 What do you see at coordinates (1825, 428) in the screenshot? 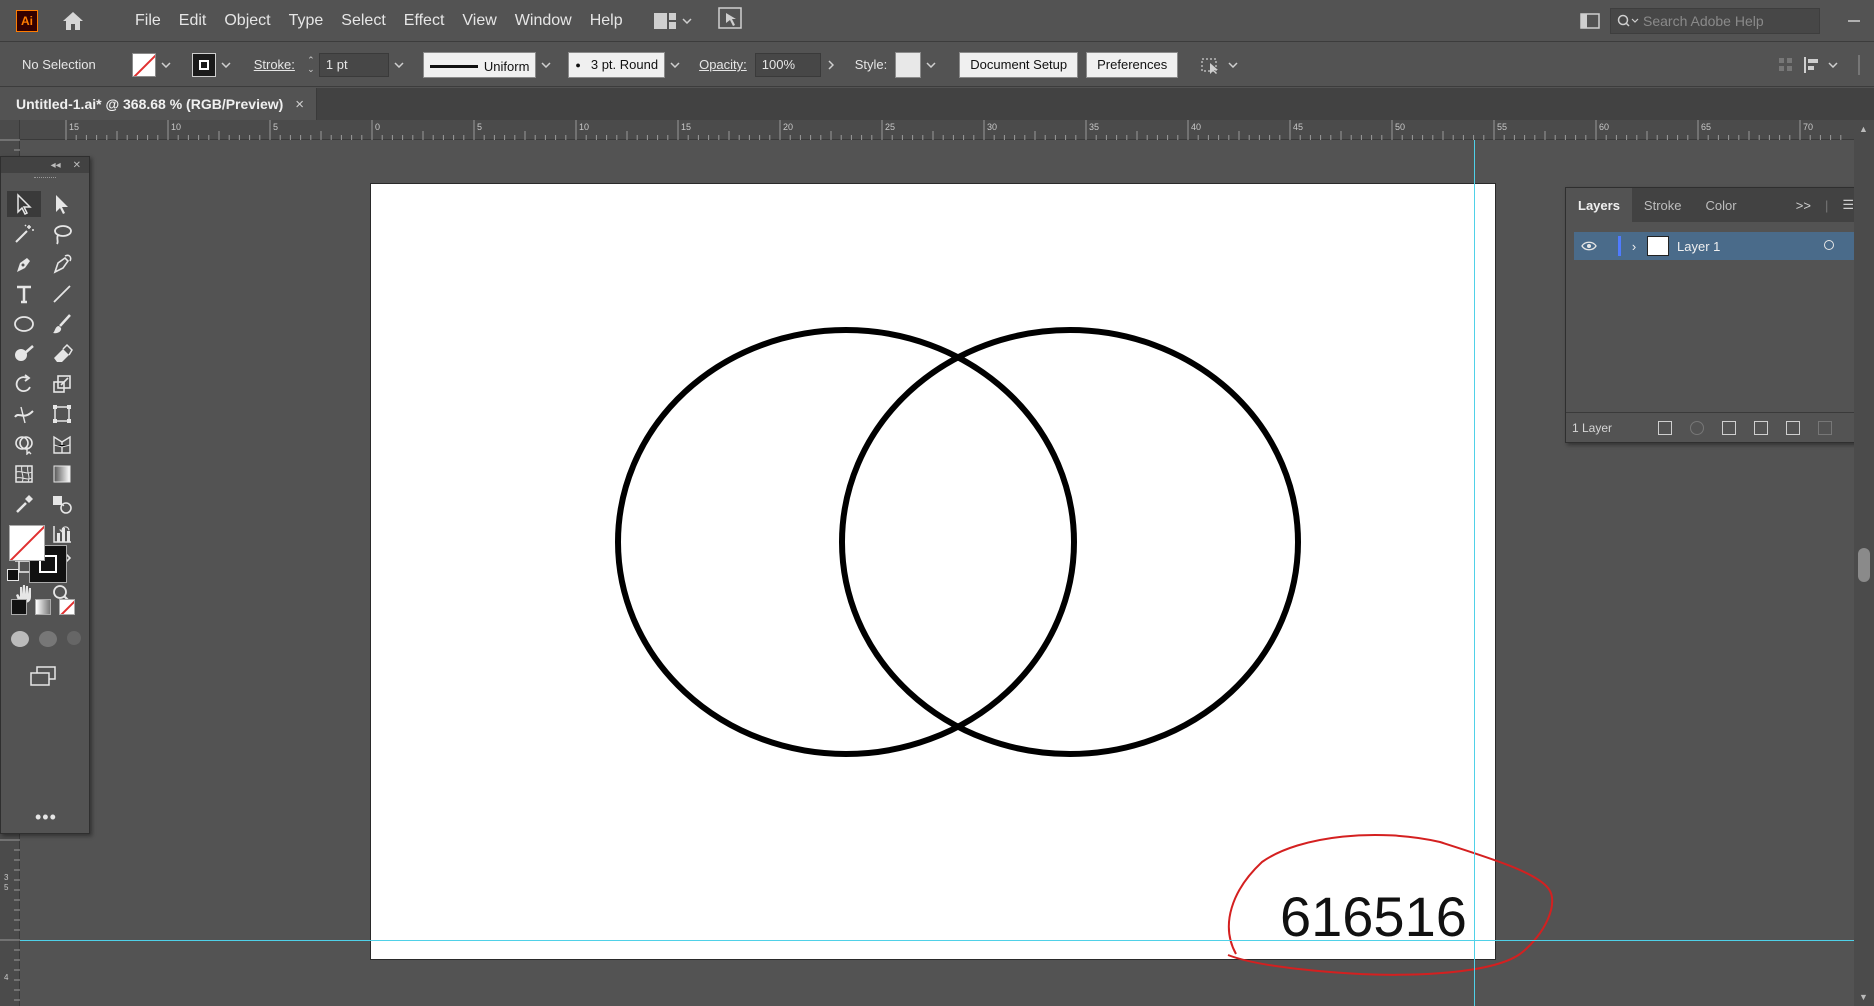
I see `trash-icon` at bounding box center [1825, 428].